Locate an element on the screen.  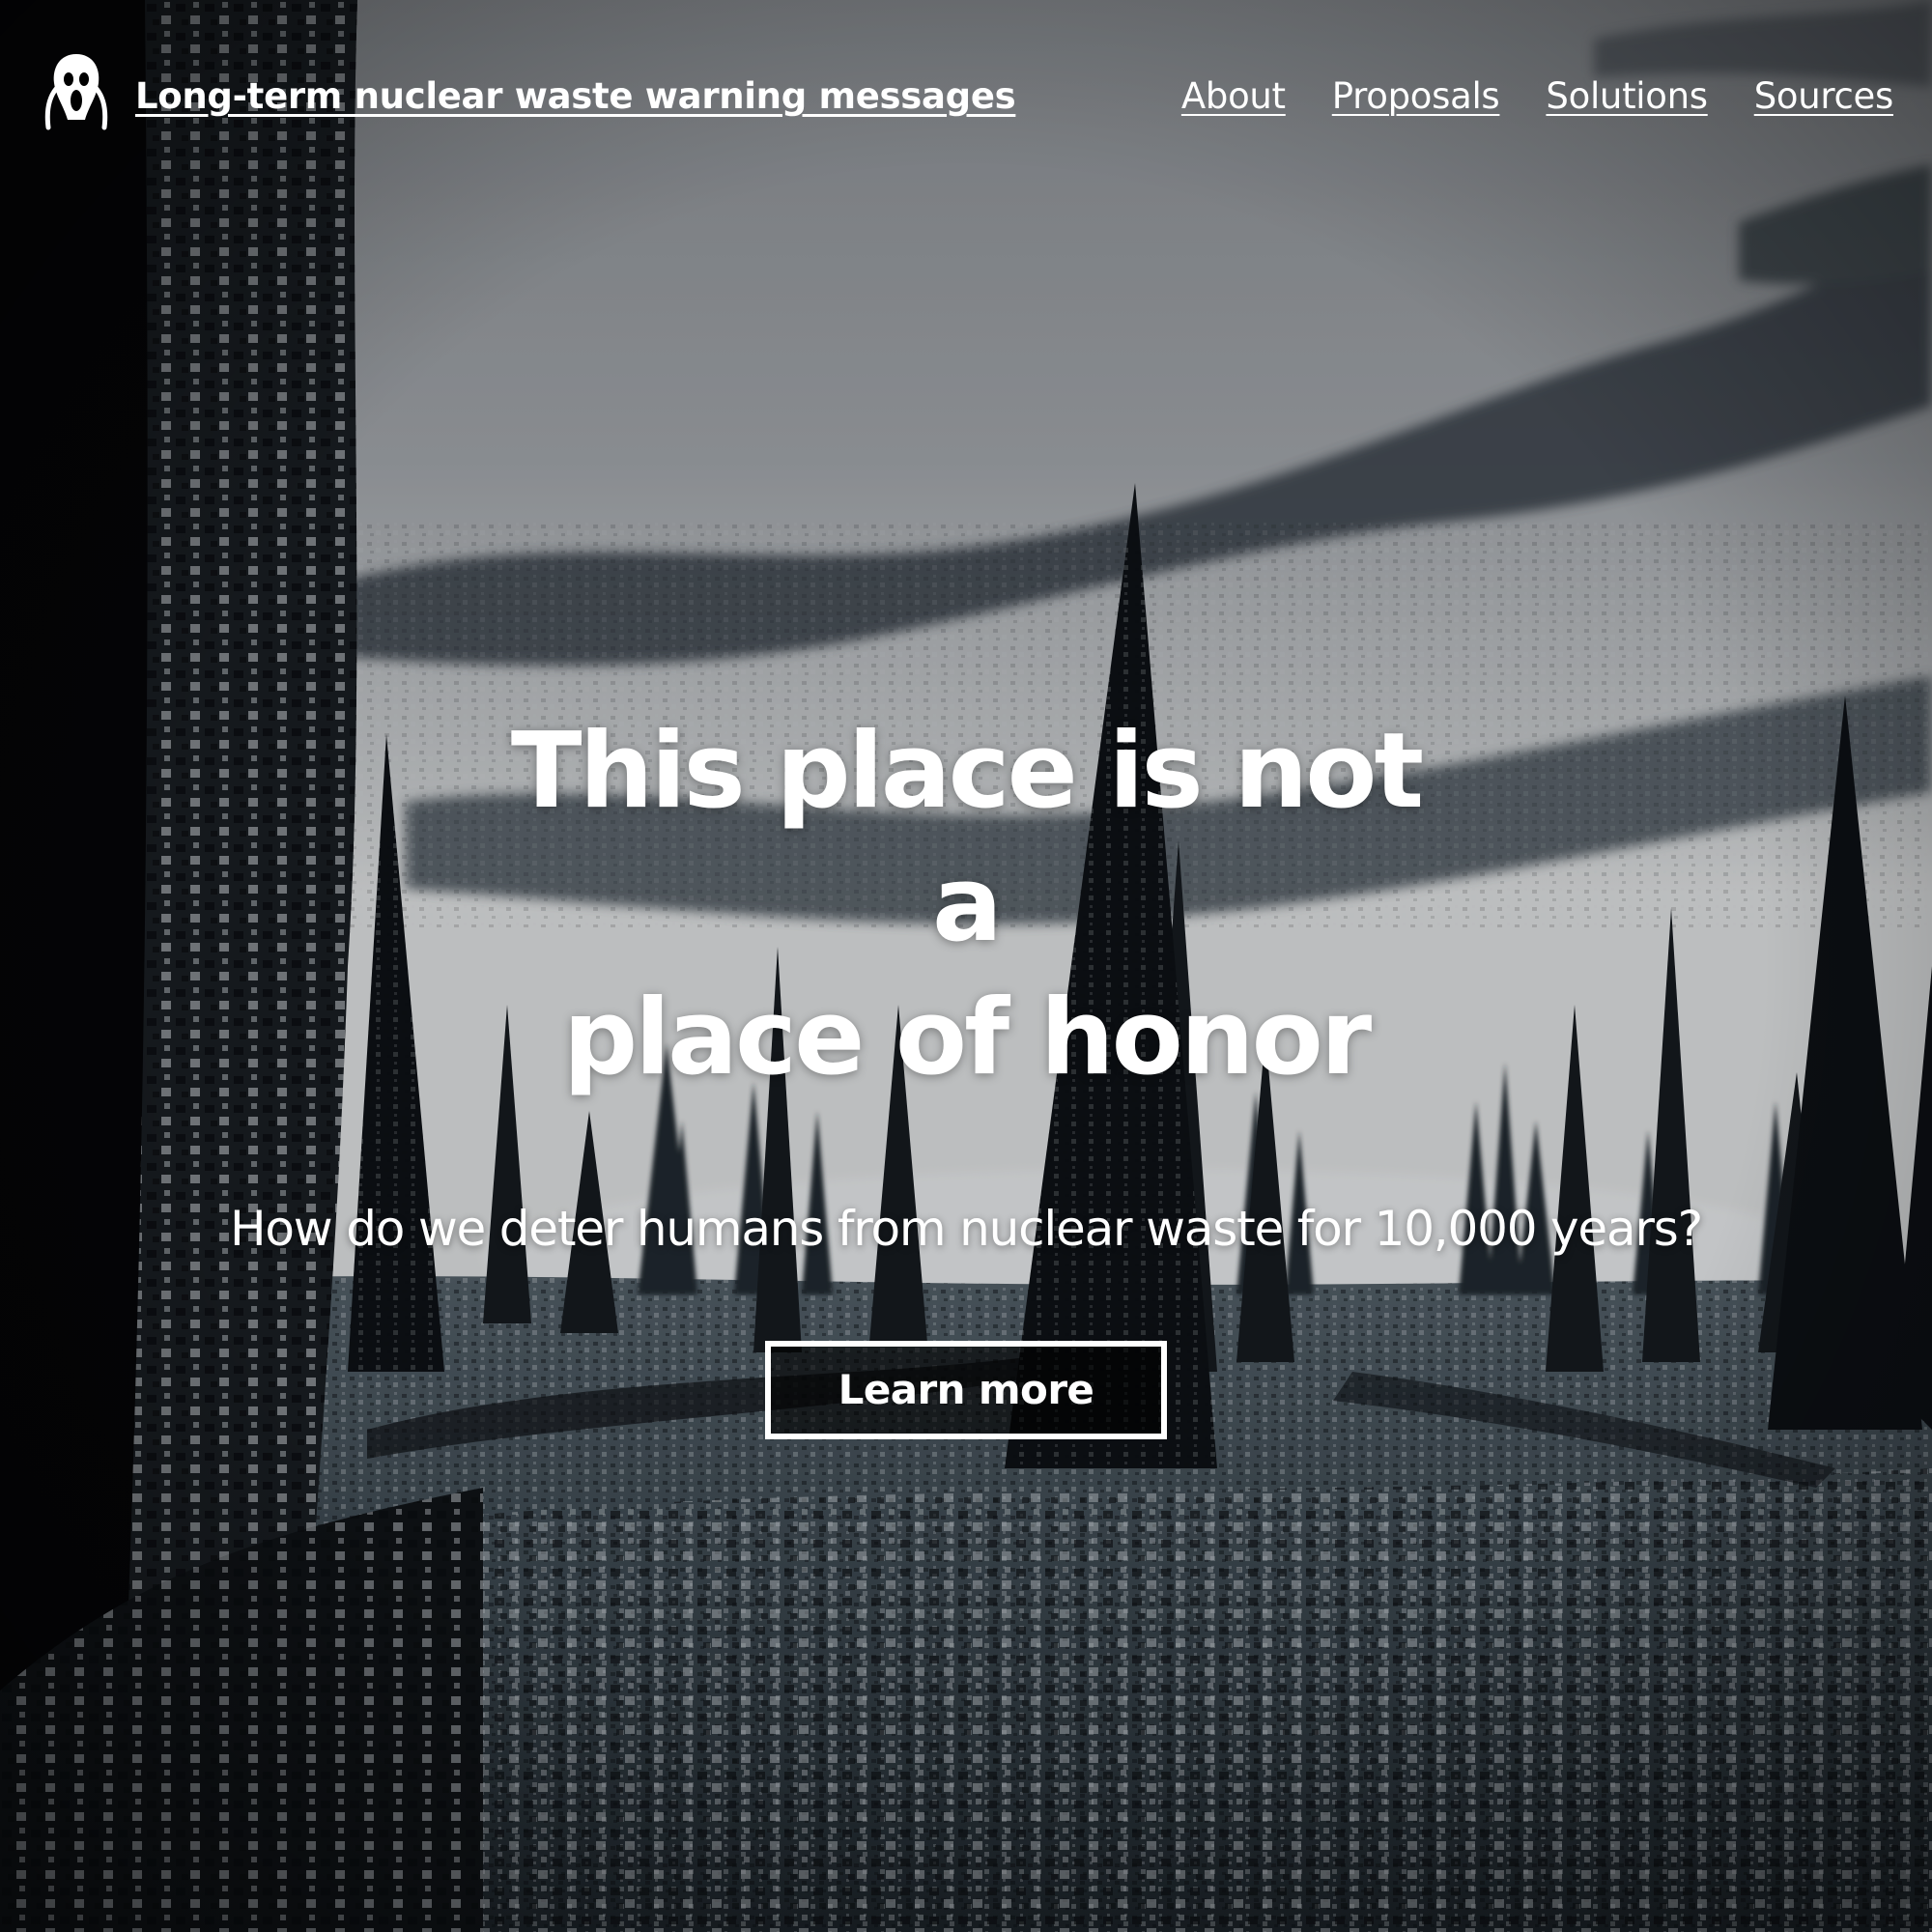
nav-solutions-link: Solutions is located at coordinates (1627, 96).